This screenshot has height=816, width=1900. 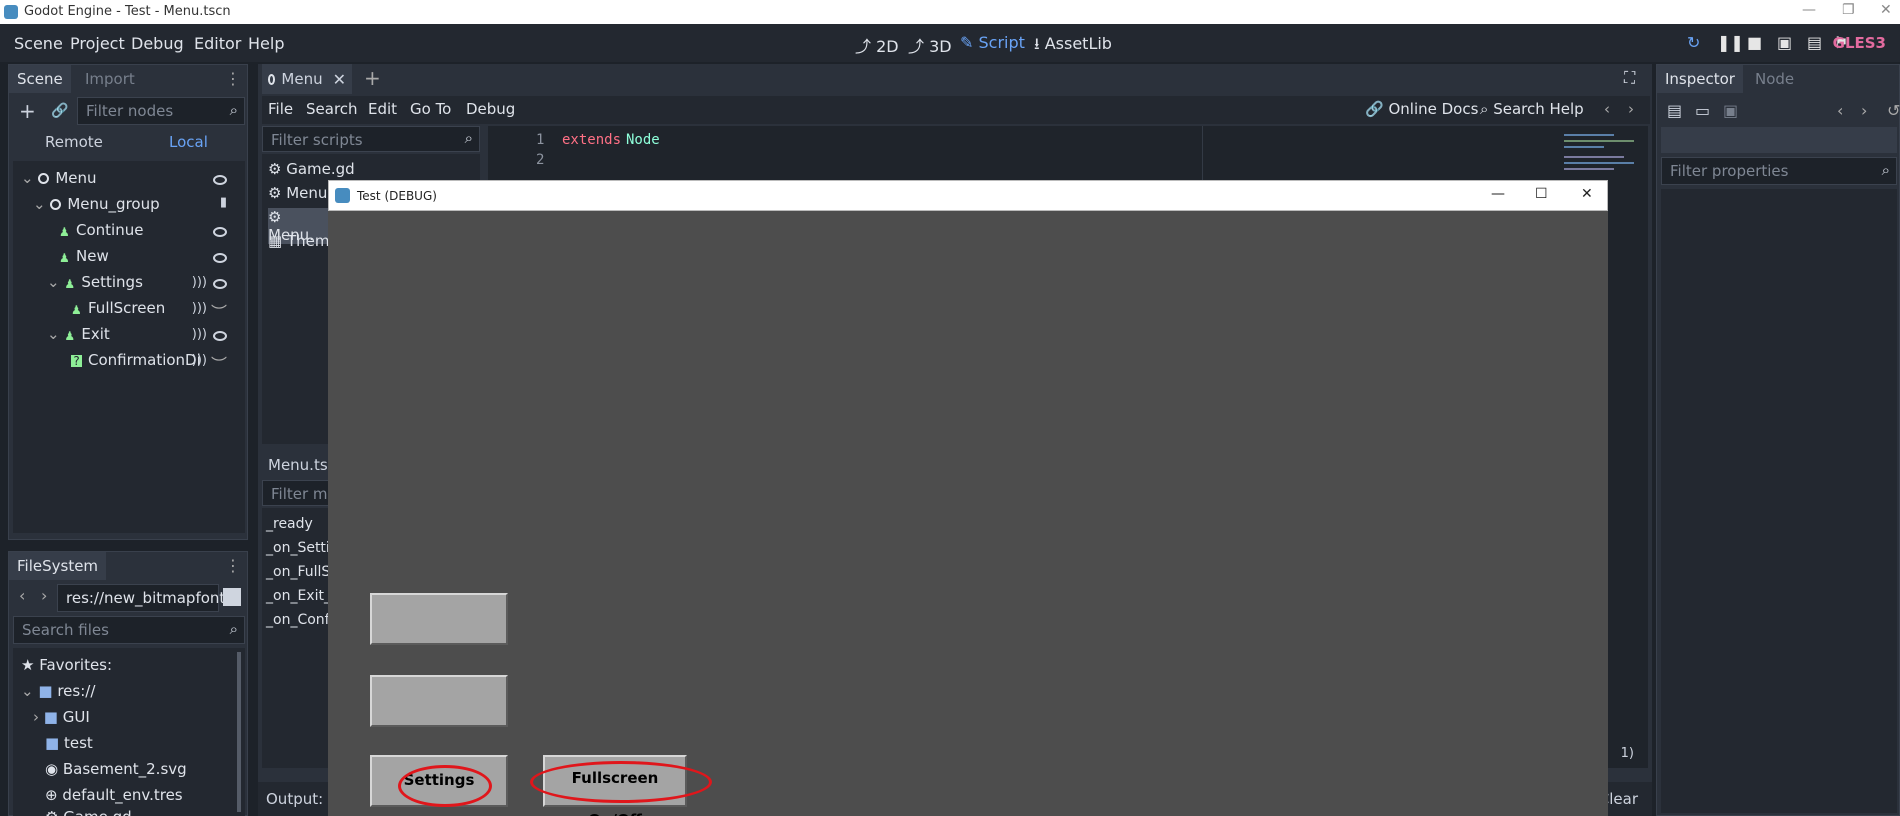 What do you see at coordinates (118, 308) in the screenshot?
I see `tree-node-fullscreen: ♟ FullScreen` at bounding box center [118, 308].